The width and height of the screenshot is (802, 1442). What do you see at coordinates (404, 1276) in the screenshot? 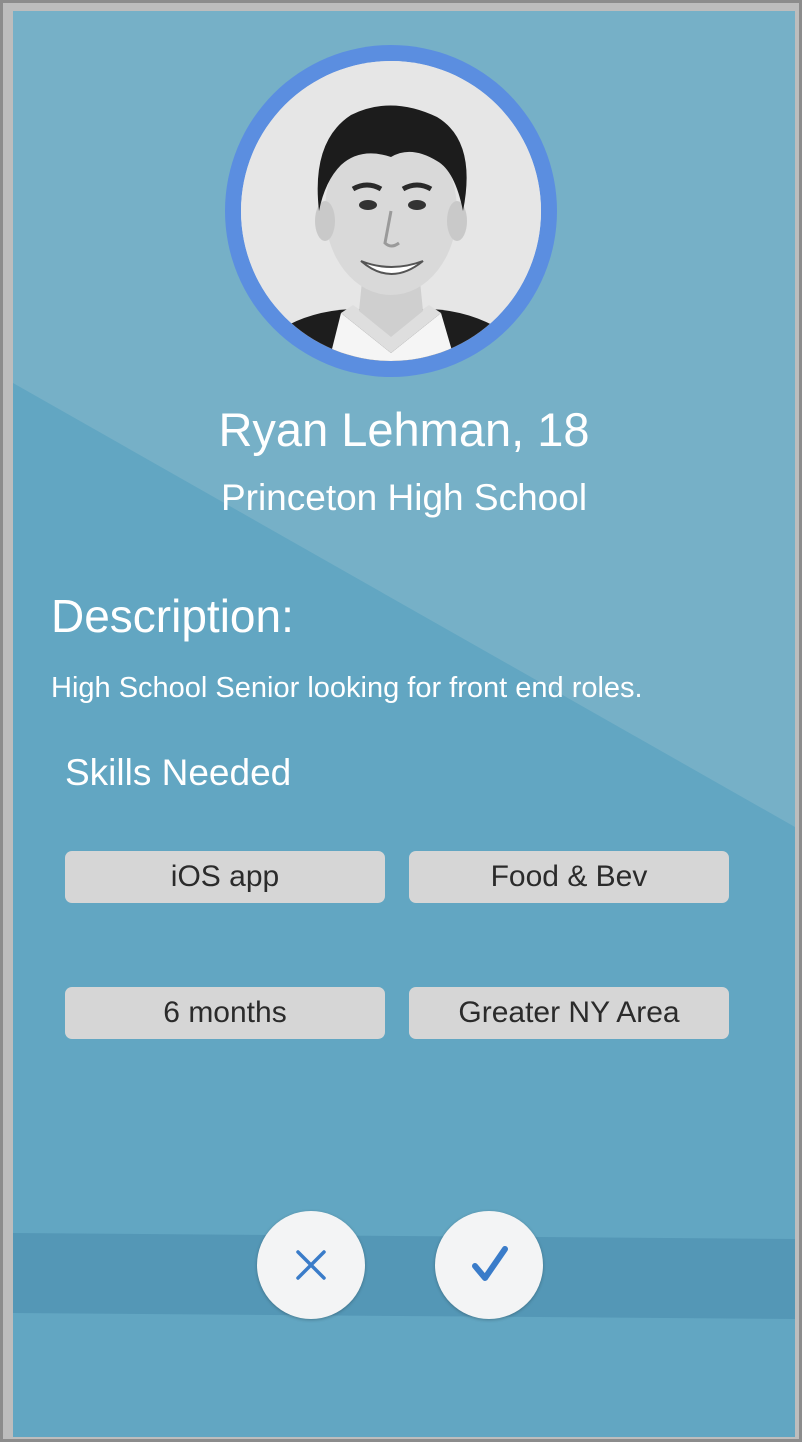
I see `bottom-band` at bounding box center [404, 1276].